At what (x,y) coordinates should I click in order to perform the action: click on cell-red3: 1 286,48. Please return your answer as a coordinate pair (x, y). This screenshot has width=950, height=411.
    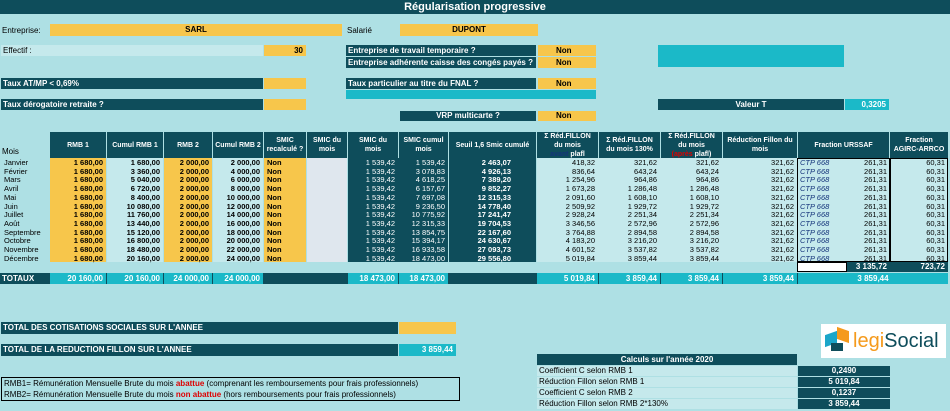
    Looking at the image, I should click on (704, 189).